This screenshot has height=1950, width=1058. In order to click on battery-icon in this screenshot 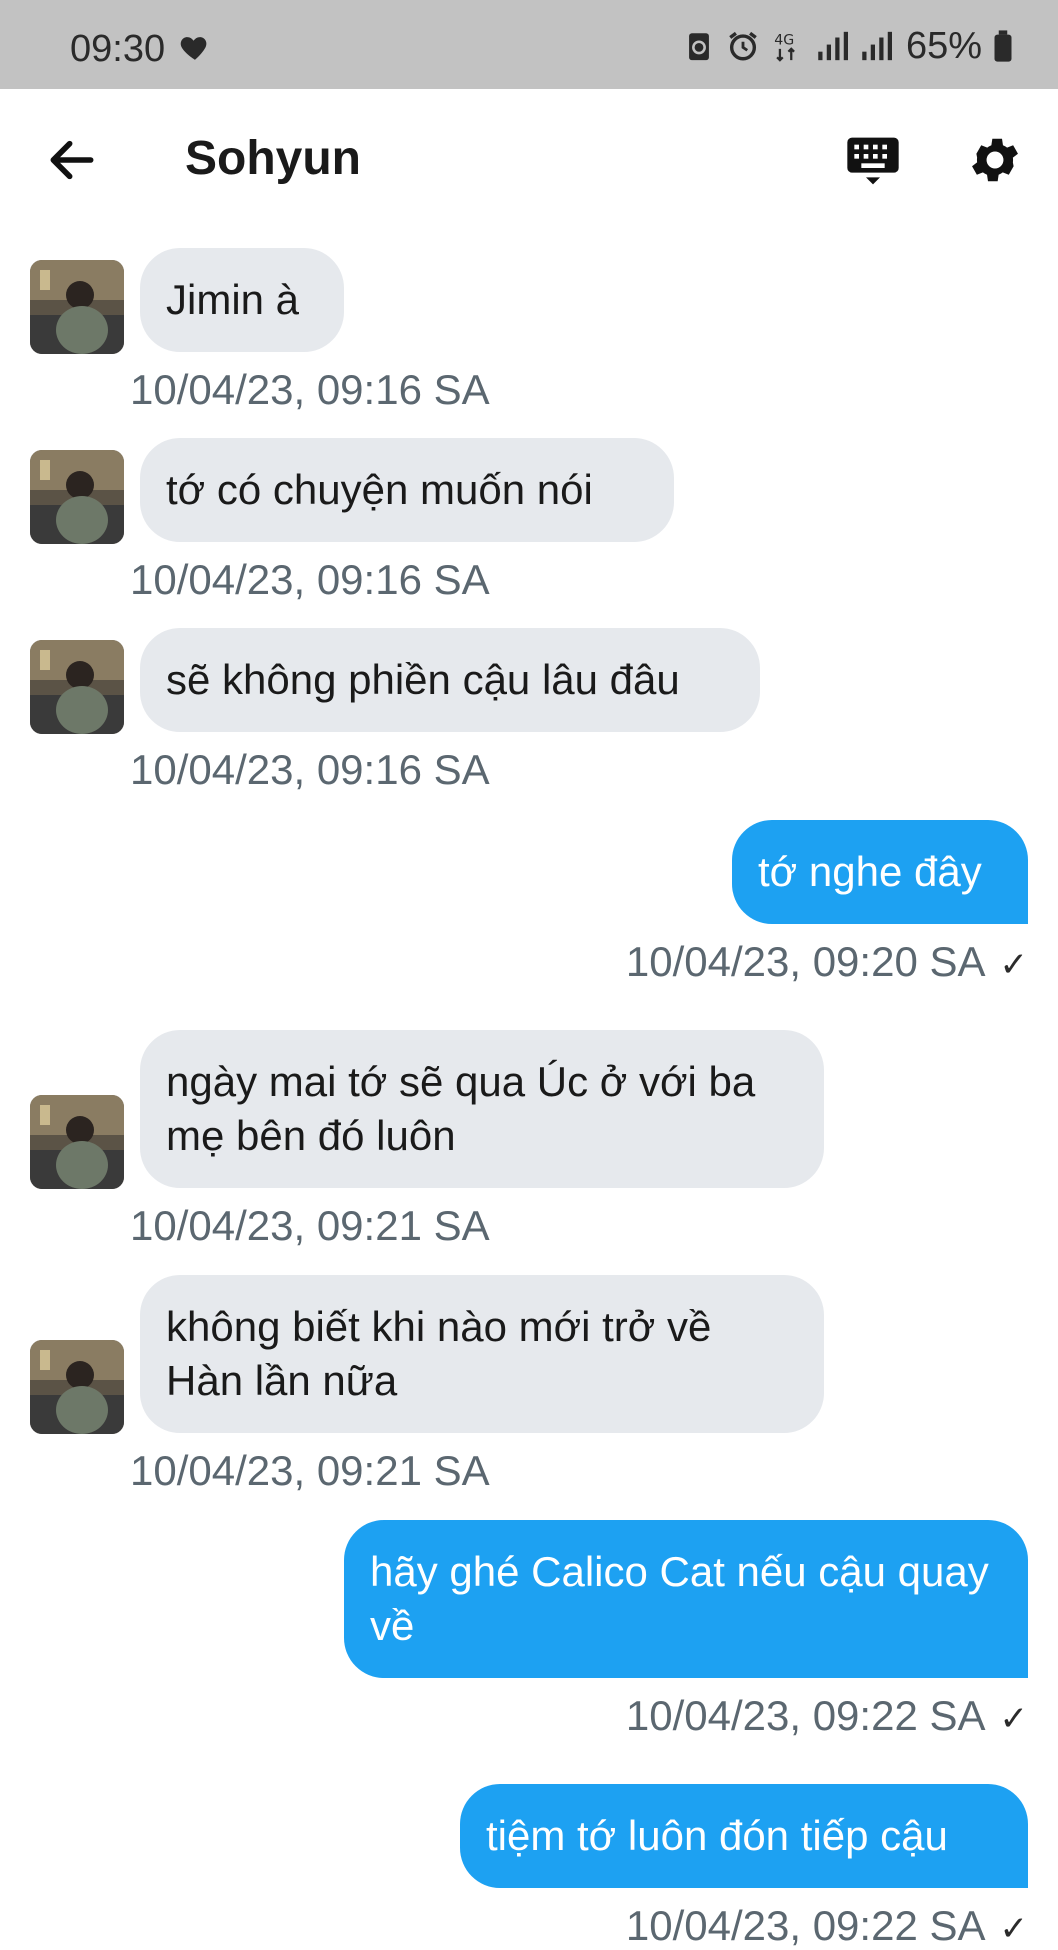, I will do `click(1003, 46)`.